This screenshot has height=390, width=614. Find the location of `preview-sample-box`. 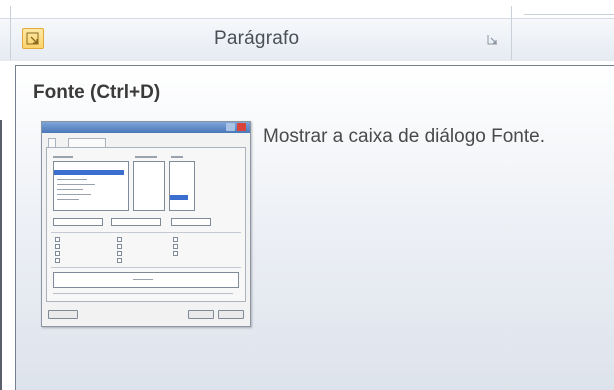

preview-sample-box is located at coordinates (146, 280).